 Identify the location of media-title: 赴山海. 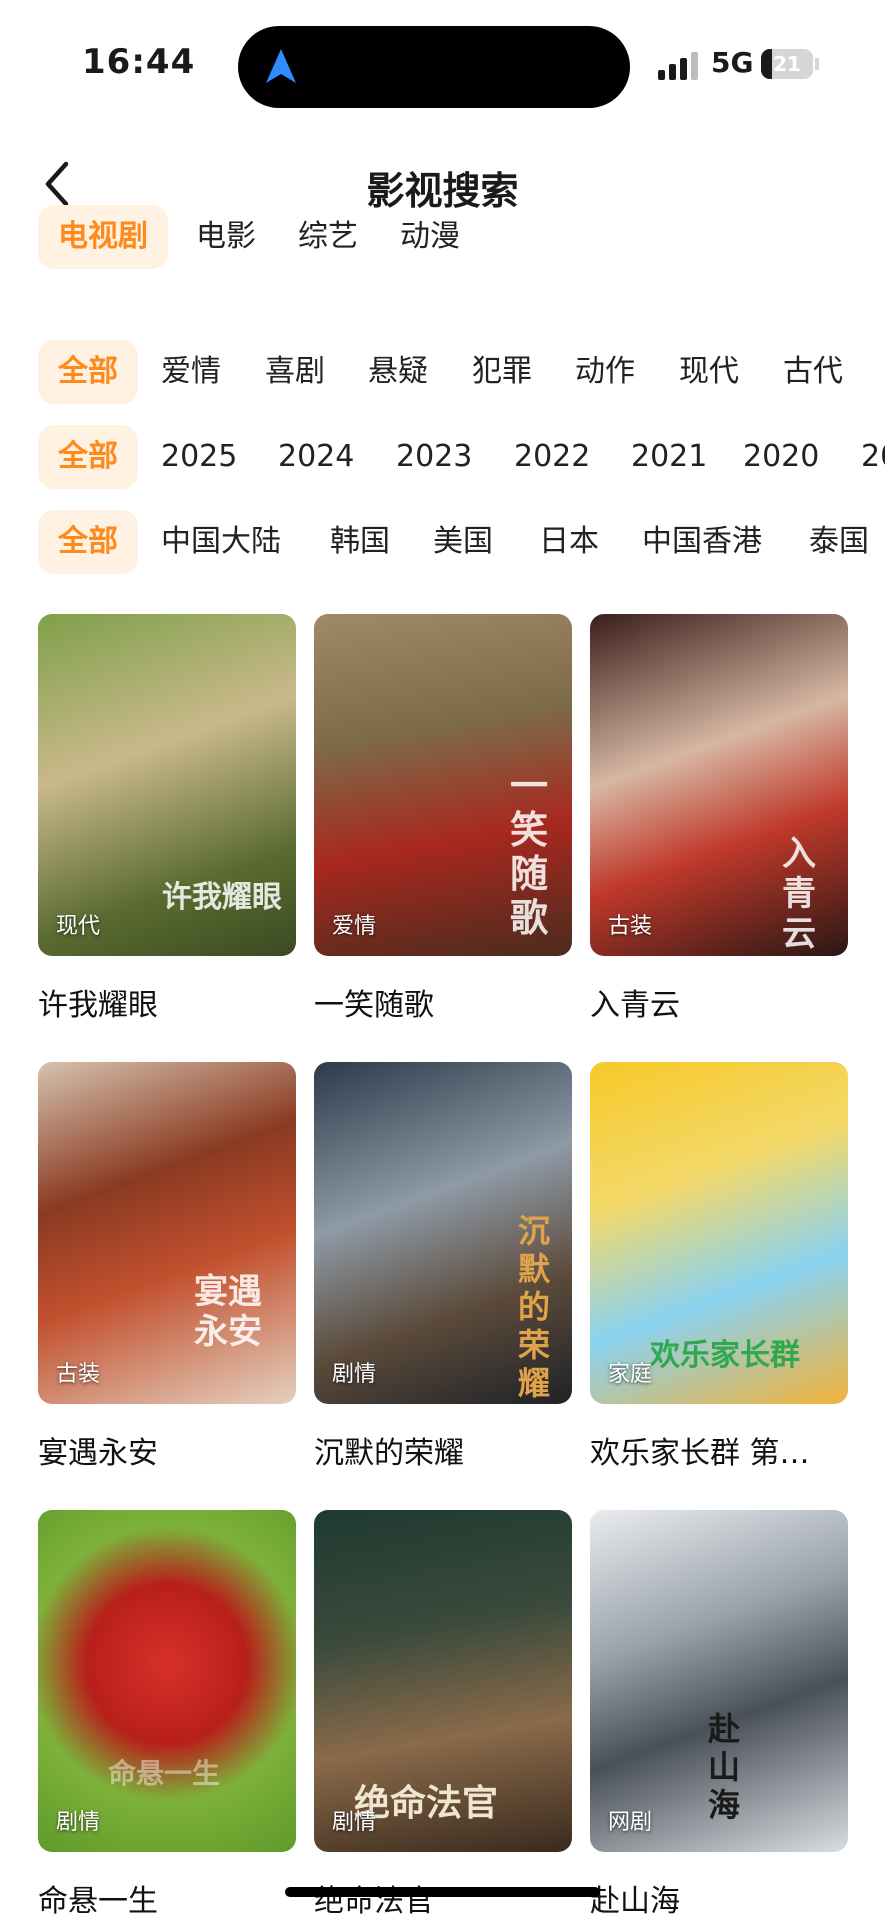
(635, 1901).